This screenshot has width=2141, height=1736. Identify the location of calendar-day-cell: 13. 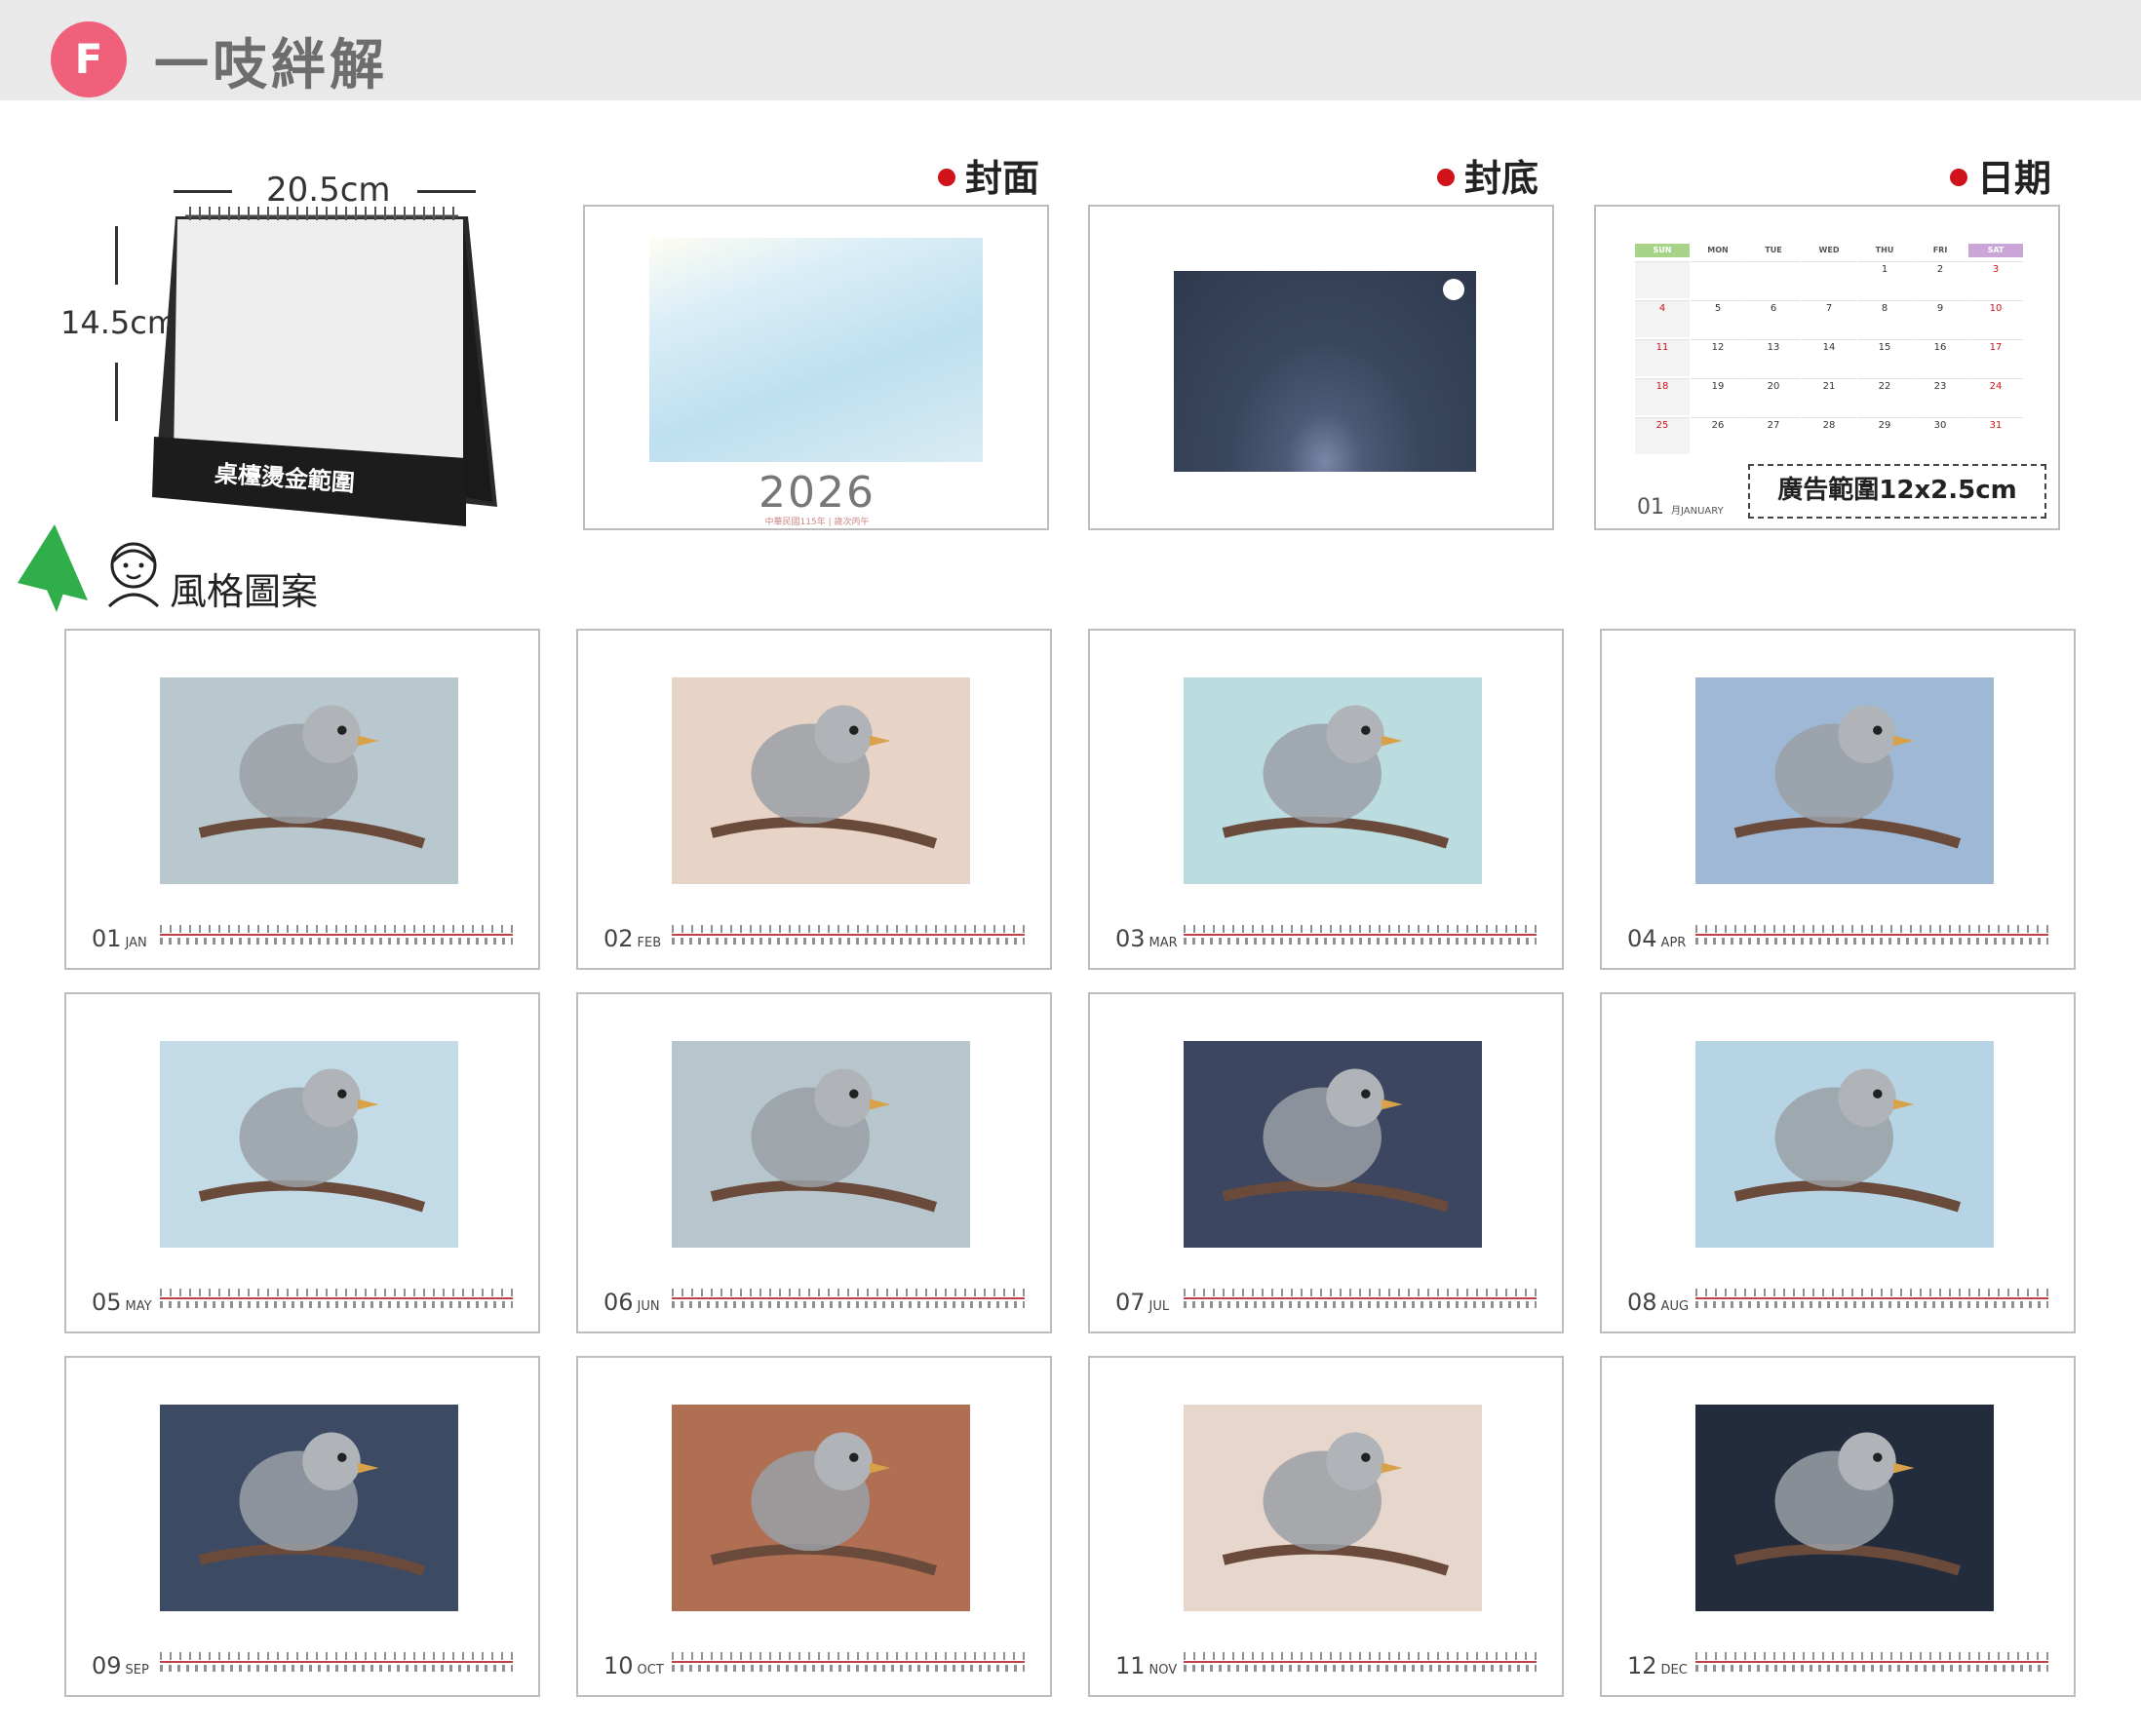
(1773, 357).